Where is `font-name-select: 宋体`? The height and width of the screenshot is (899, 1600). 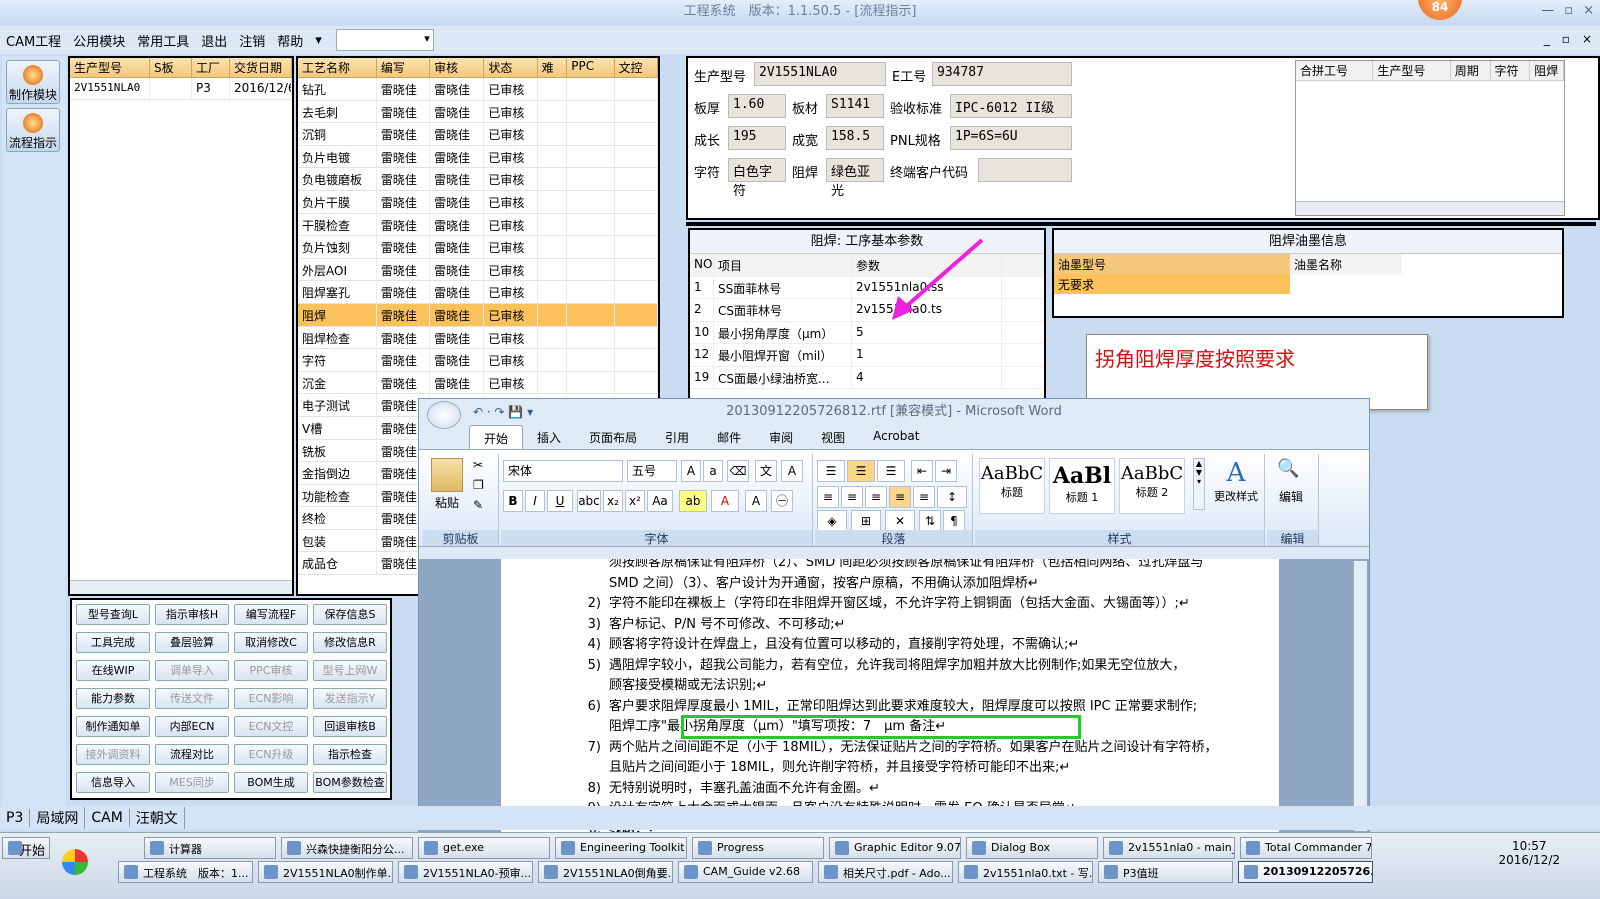
font-name-select: 宋体 is located at coordinates (563, 471).